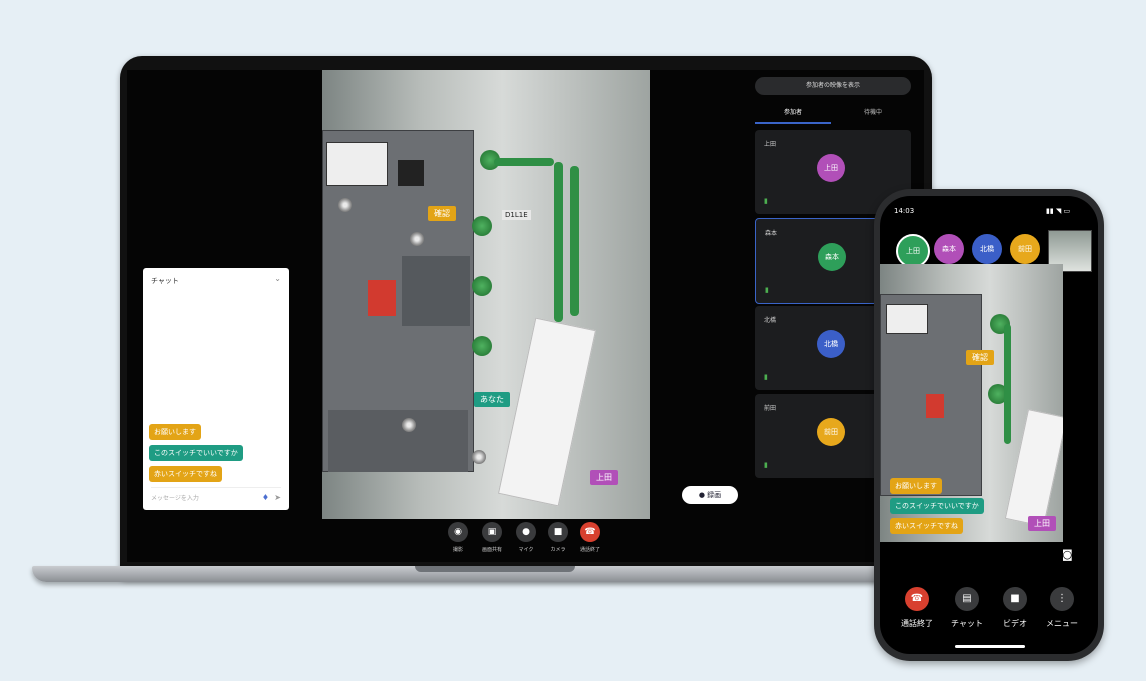 This screenshot has width=1146, height=681. What do you see at coordinates (491, 550) in the screenshot?
I see `screen-share-label: 画面共有` at bounding box center [491, 550].